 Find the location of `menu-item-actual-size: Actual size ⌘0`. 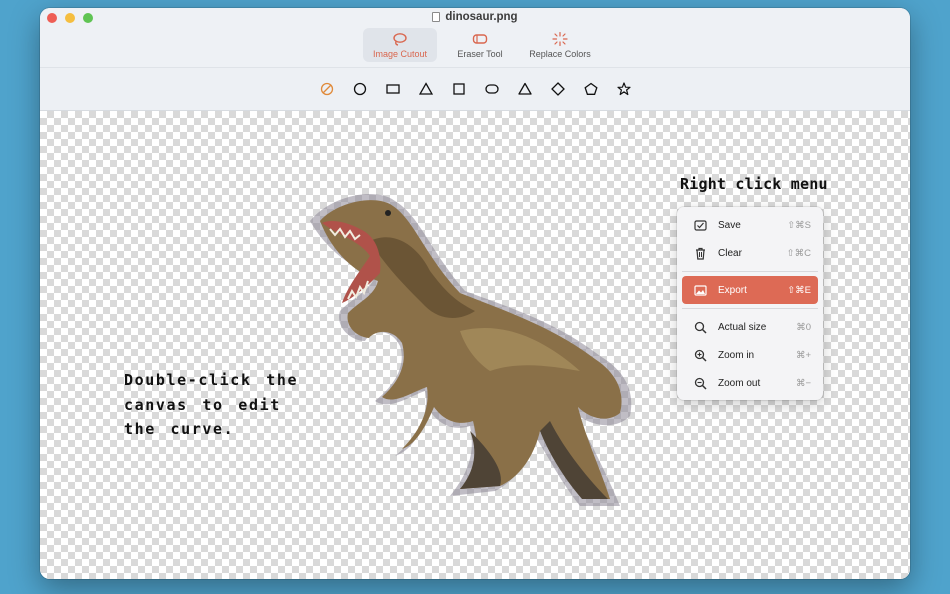

menu-item-actual-size: Actual size ⌘0 is located at coordinates (750, 327).